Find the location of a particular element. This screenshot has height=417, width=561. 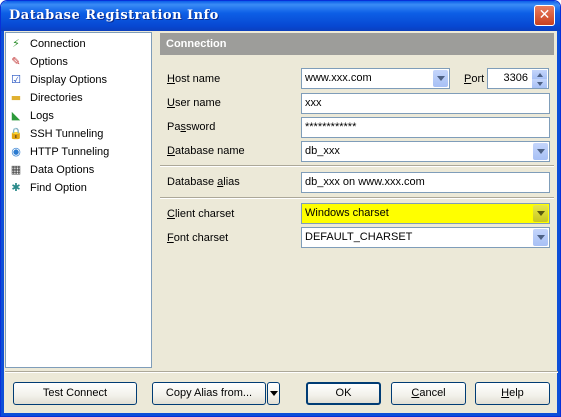

label-text: lias is located at coordinates (231, 182).